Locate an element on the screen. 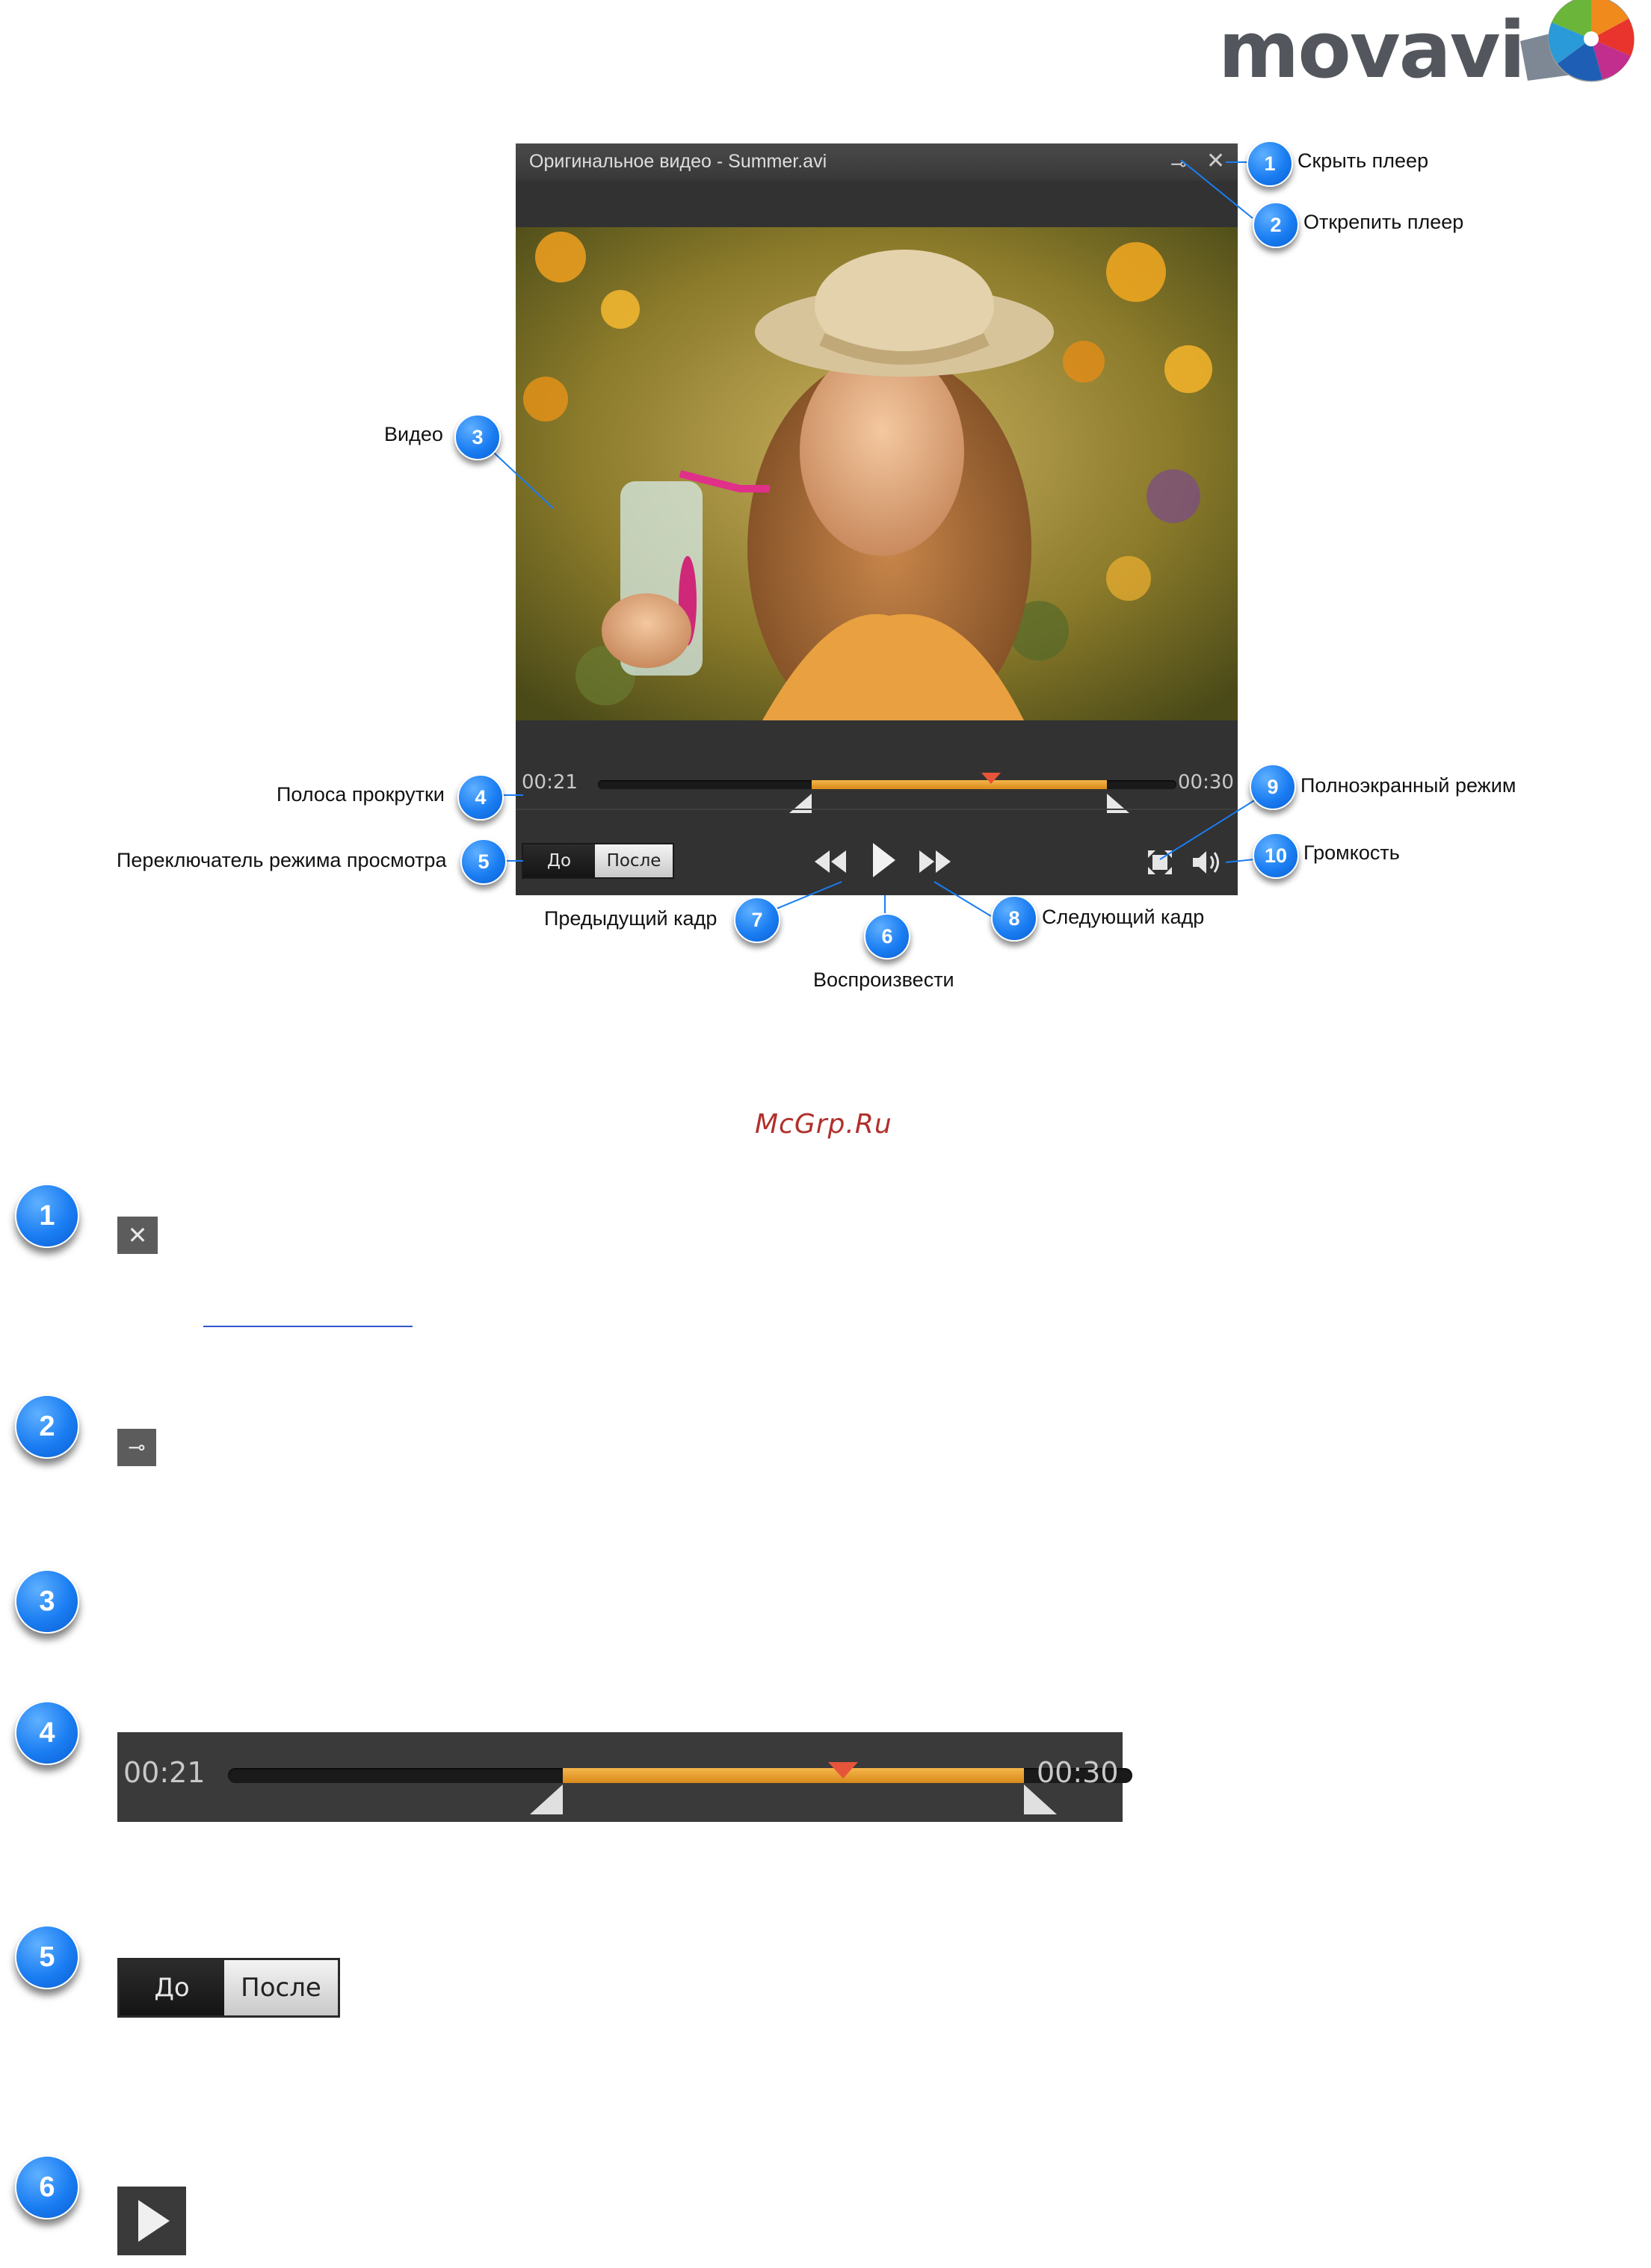  callout-3-label: Видео is located at coordinates (413, 434).